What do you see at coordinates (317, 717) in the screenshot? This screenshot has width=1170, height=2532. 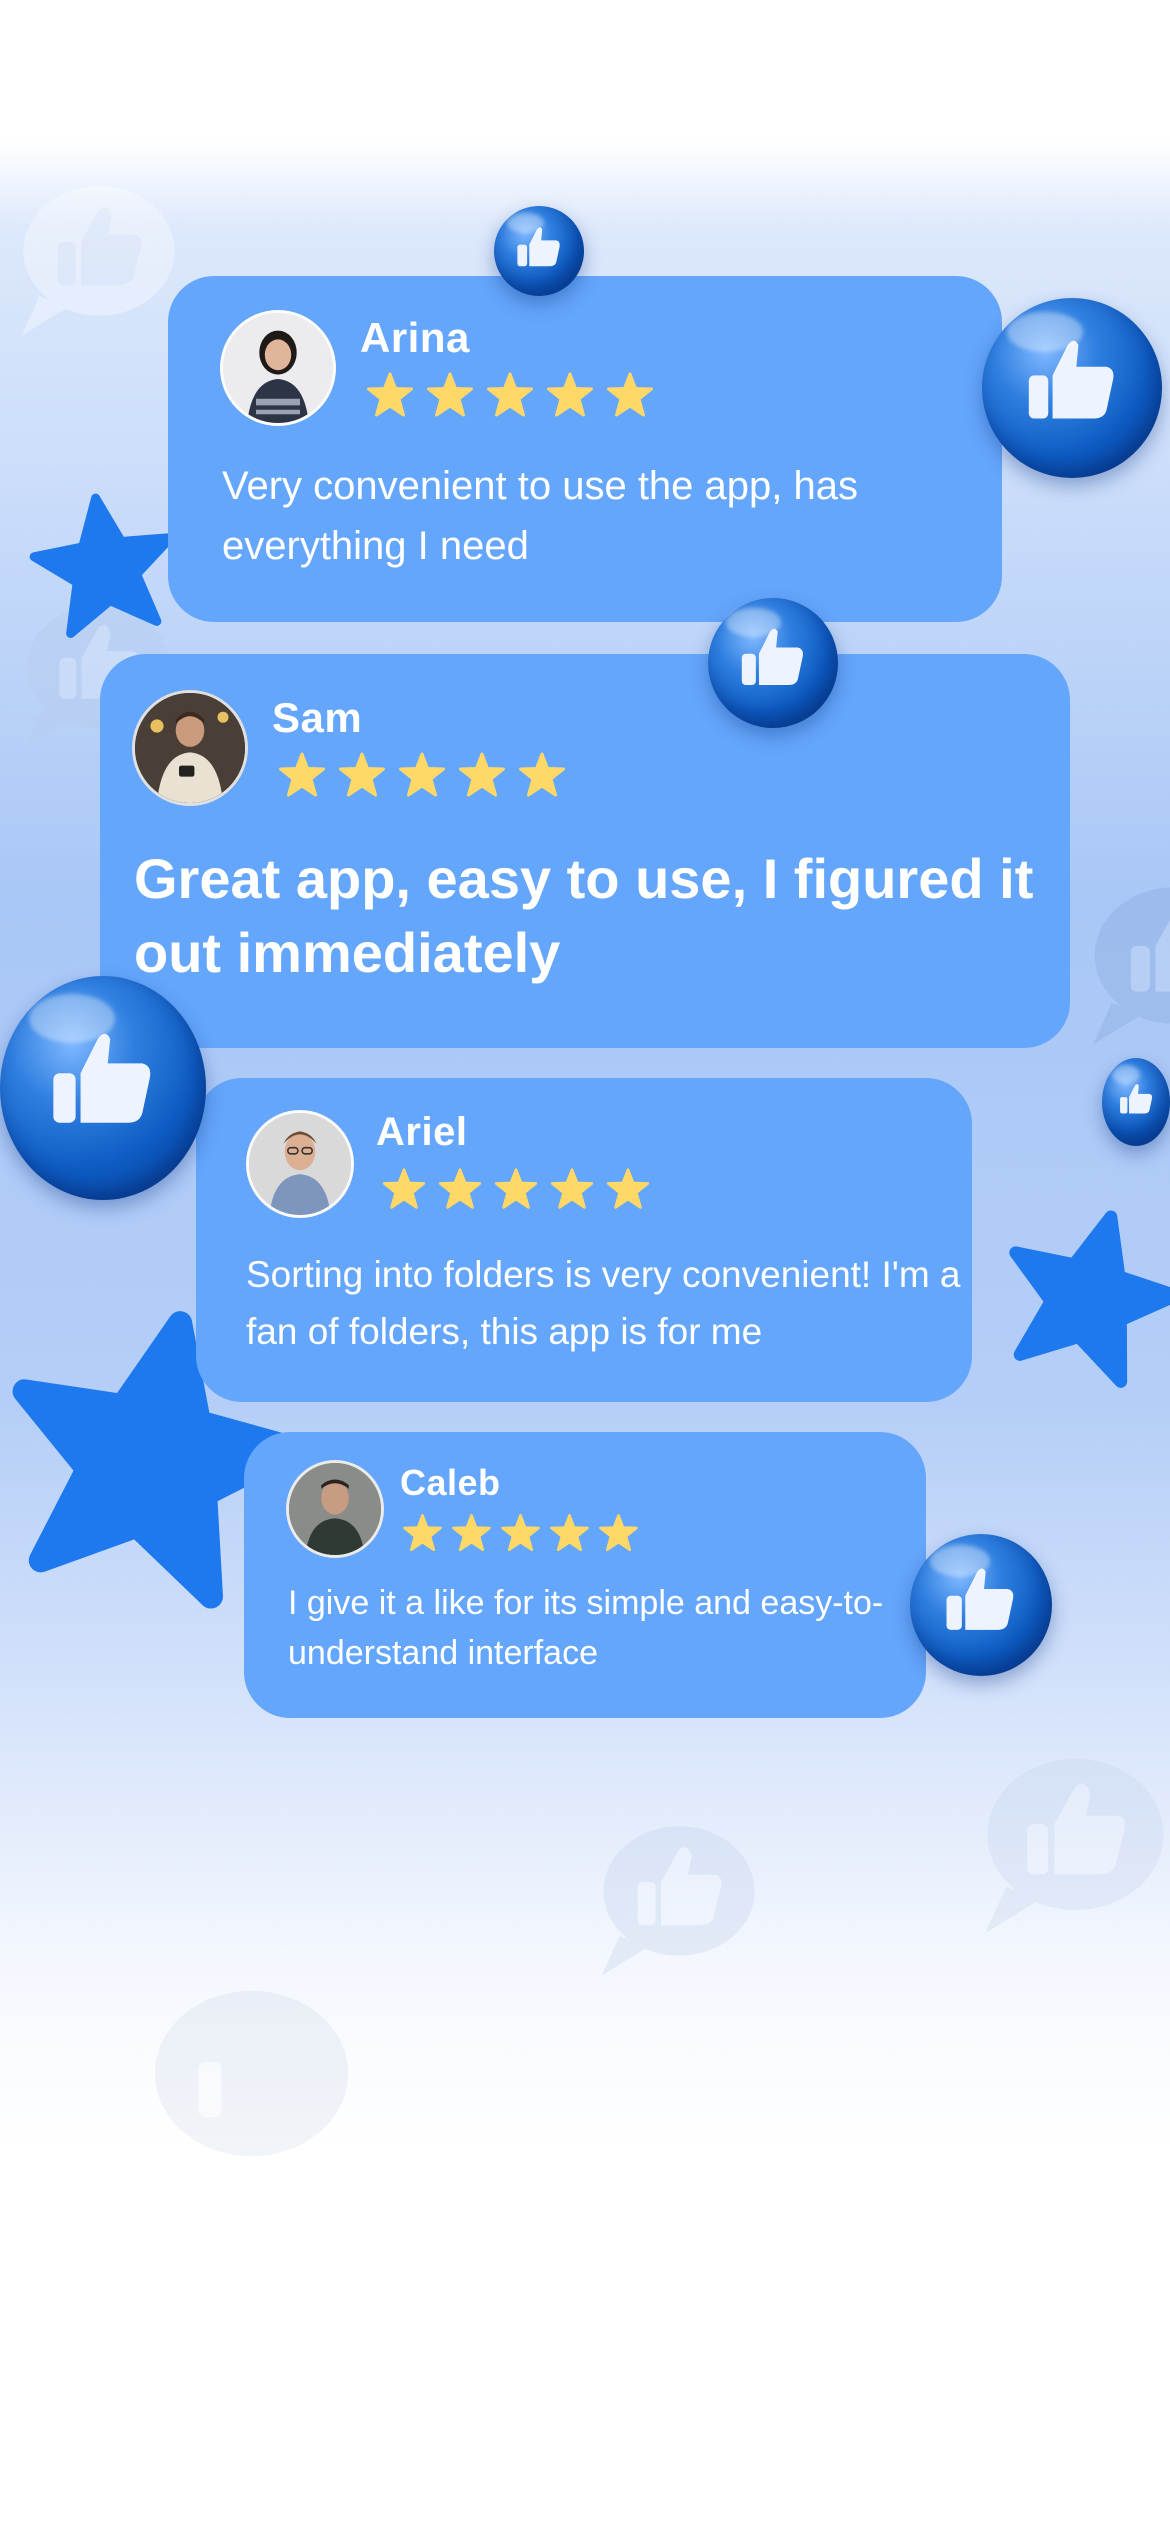 I see `reviewer-name: Sam` at bounding box center [317, 717].